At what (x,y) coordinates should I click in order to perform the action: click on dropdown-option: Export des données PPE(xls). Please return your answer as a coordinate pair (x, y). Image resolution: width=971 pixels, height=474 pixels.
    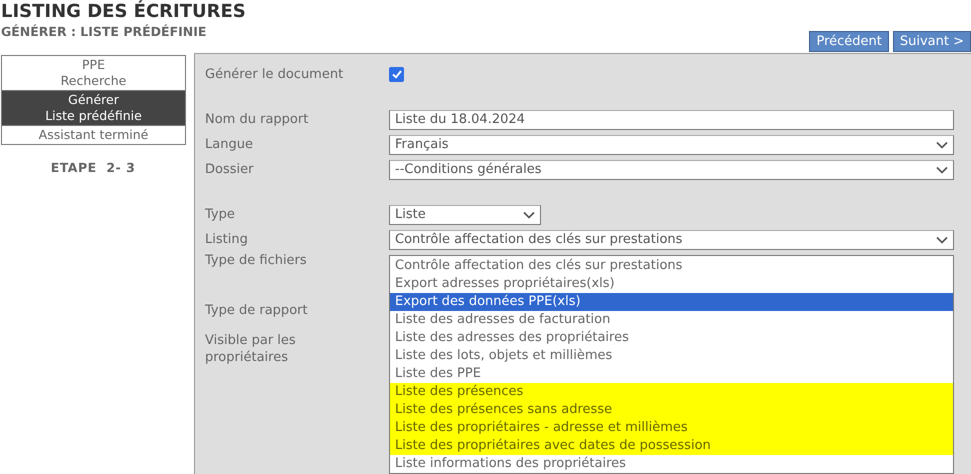
    Looking at the image, I should click on (671, 302).